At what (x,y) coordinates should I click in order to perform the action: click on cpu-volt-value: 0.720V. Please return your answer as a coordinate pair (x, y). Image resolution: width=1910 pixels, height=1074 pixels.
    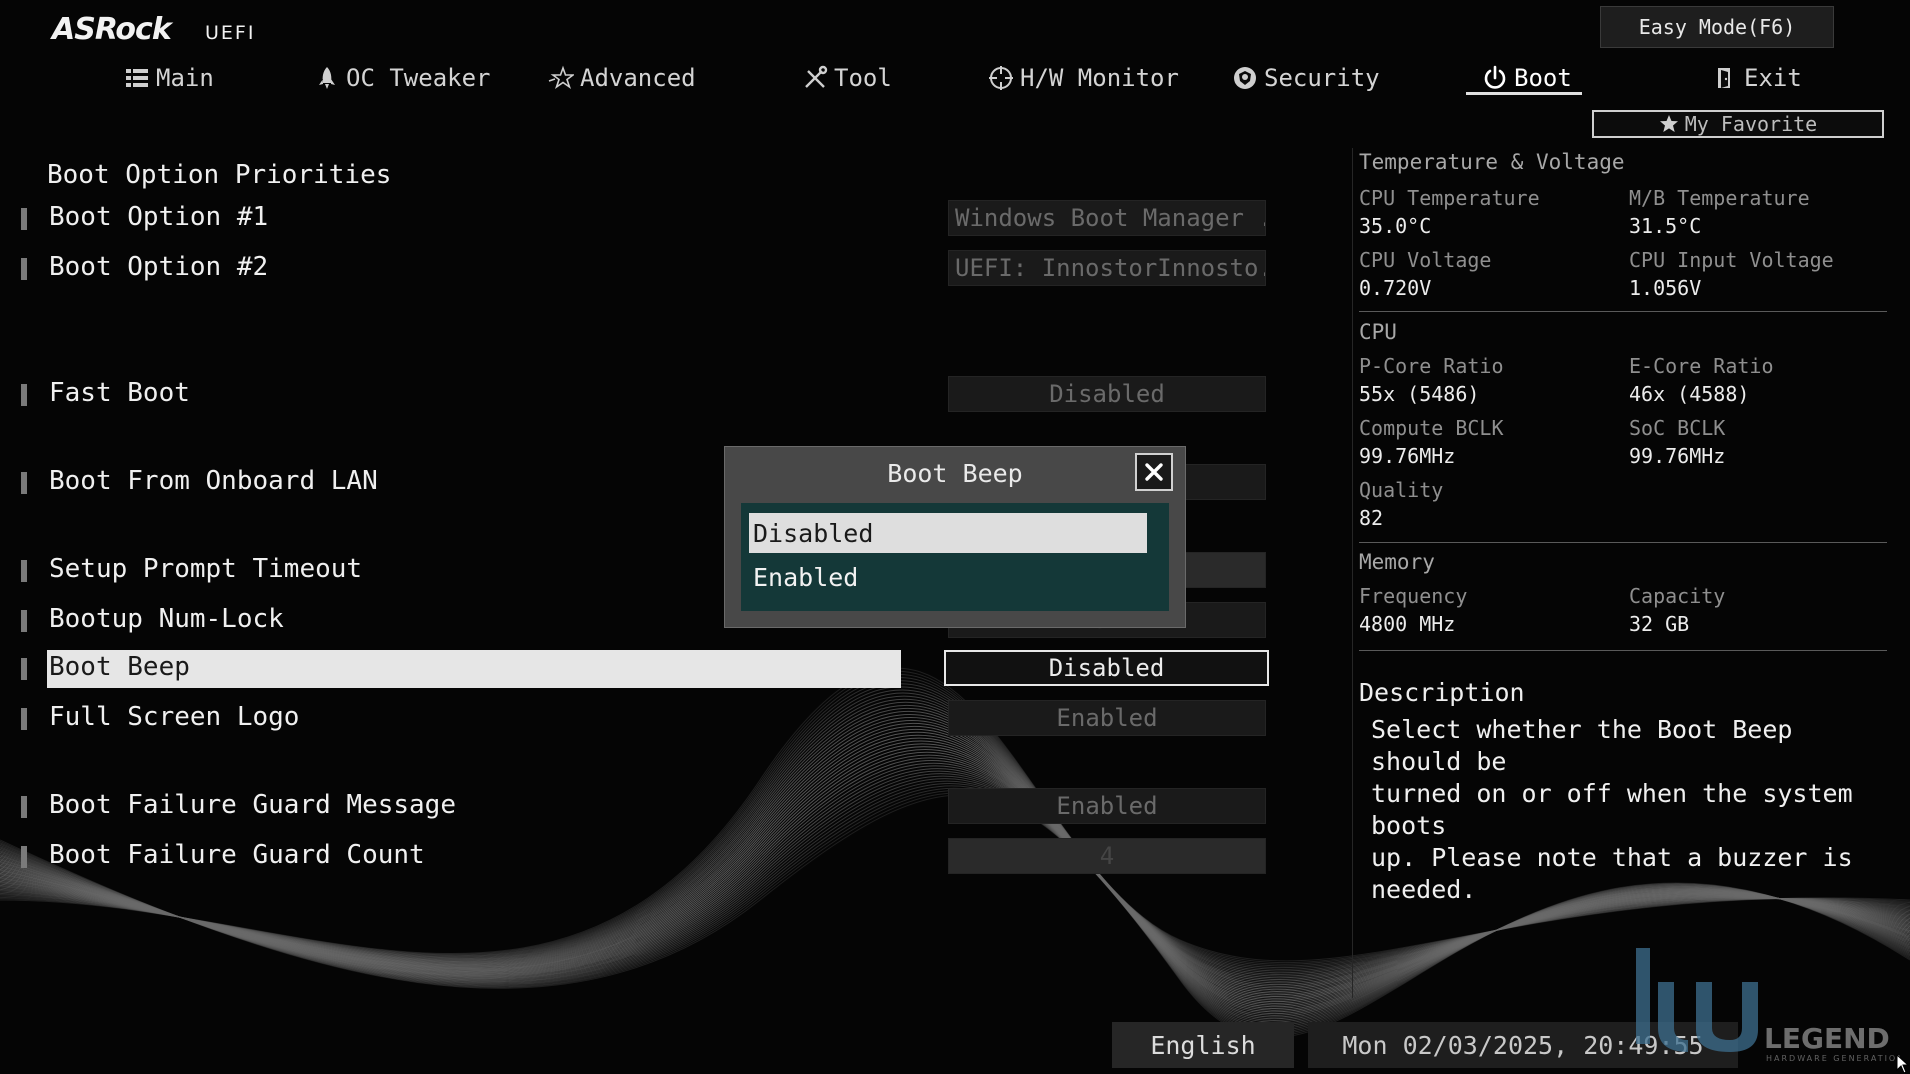
    Looking at the image, I should click on (1395, 288).